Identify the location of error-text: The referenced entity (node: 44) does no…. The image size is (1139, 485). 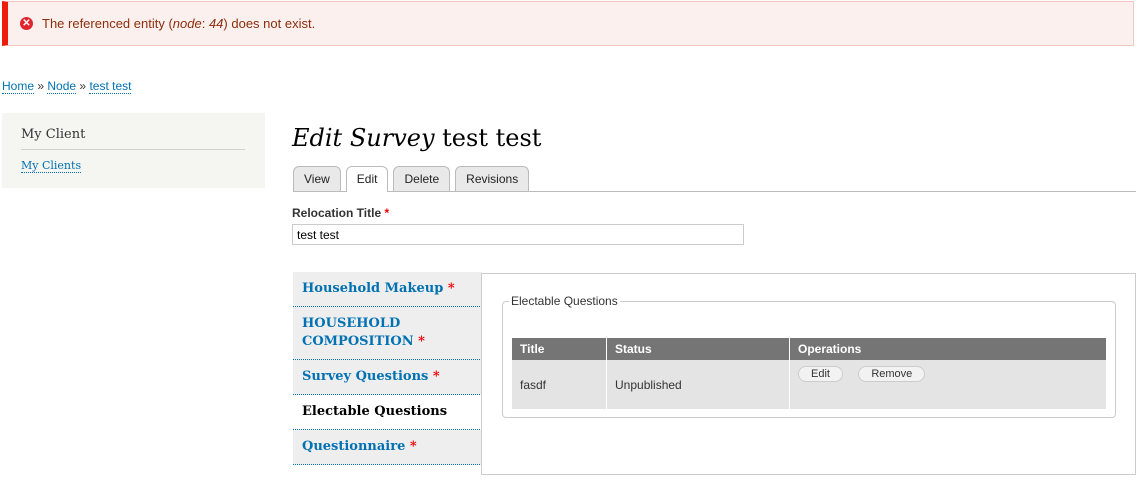
(179, 23).